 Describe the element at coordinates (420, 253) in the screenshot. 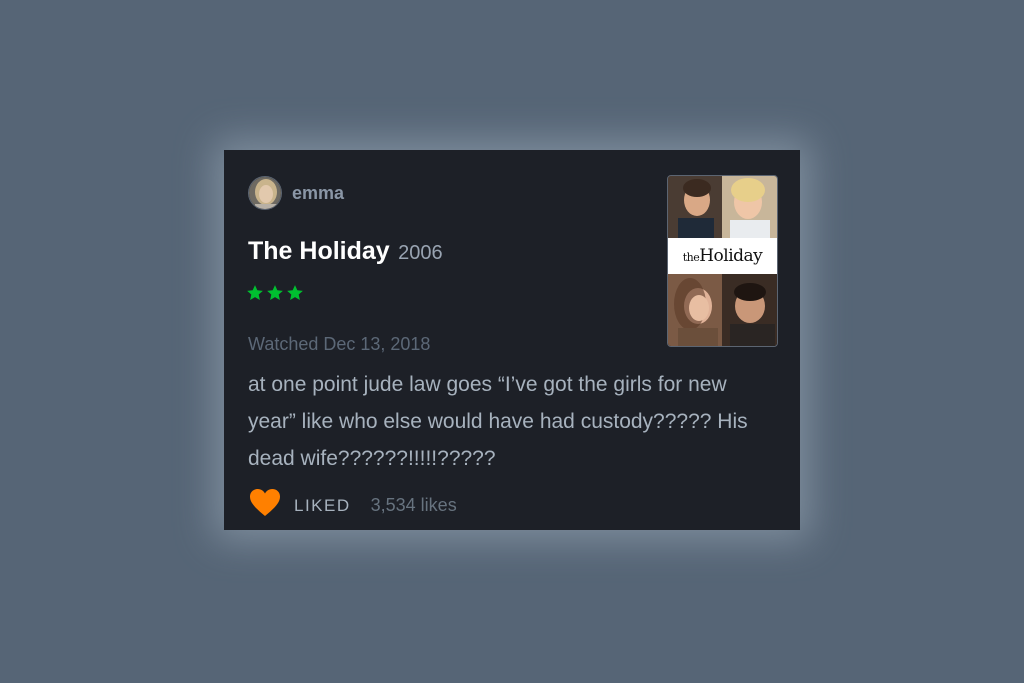

I see `film-year: 2006` at that location.